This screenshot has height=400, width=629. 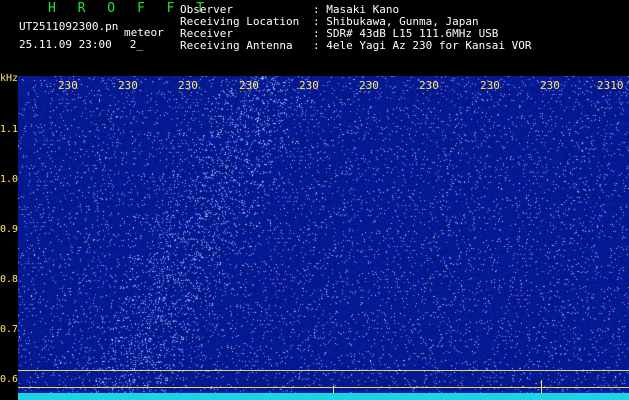 I want to click on y-unit-label: kHz, so click(x=9, y=78).